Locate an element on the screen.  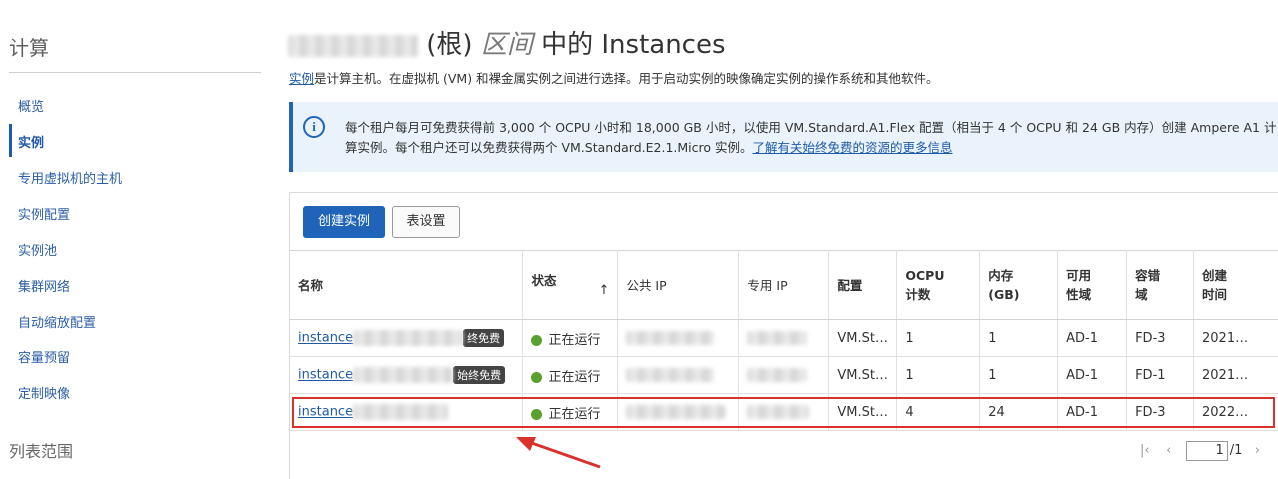
column-header-created-line1: 创建 is located at coordinates (1215, 275).